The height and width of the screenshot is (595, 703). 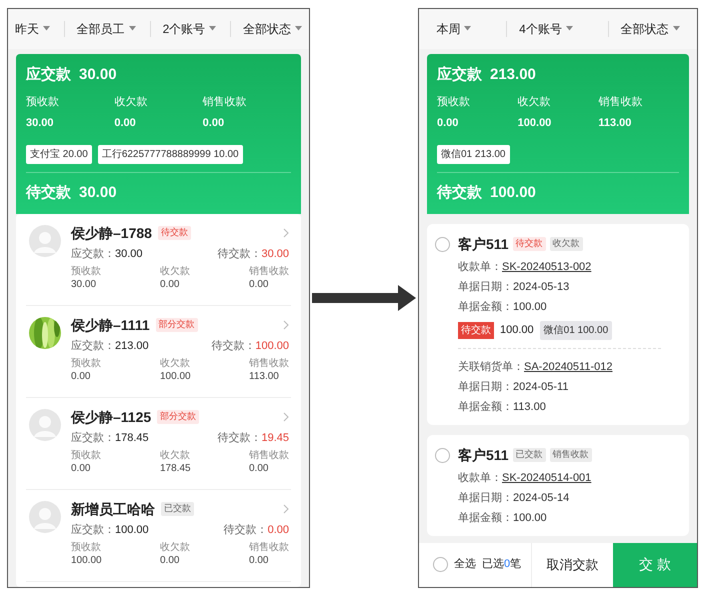 I want to click on arrow-icon, so click(x=364, y=297).